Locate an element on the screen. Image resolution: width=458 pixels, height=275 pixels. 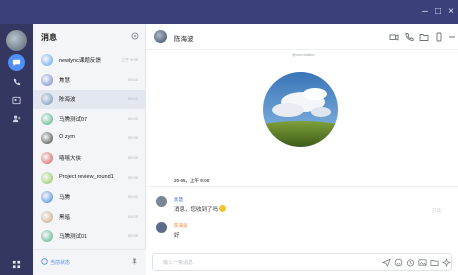
close-icon: × is located at coordinates (451, 12).